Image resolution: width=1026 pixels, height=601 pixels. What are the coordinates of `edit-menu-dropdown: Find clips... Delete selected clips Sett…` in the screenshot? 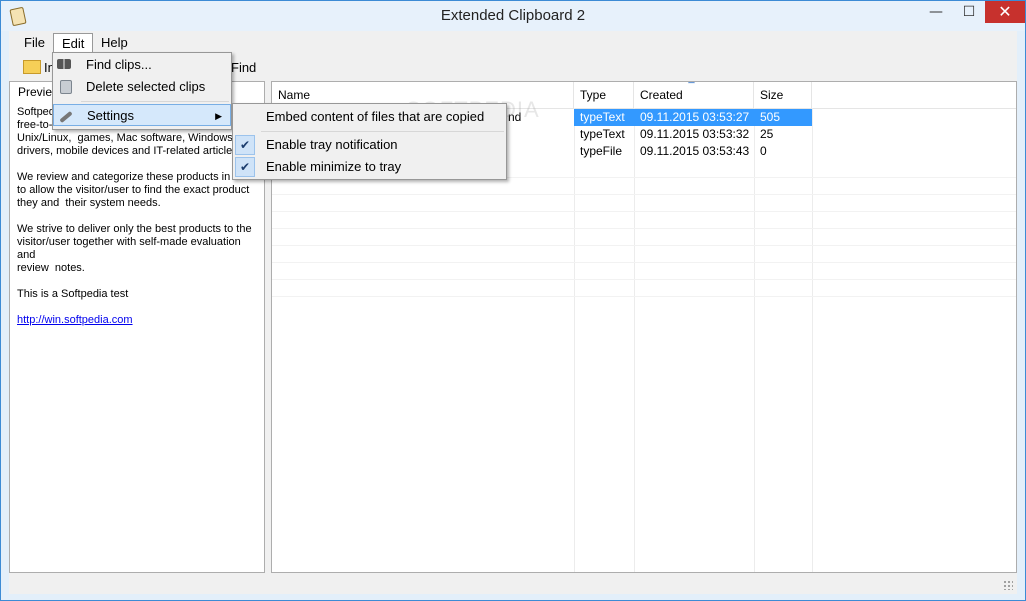 It's located at (142, 91).